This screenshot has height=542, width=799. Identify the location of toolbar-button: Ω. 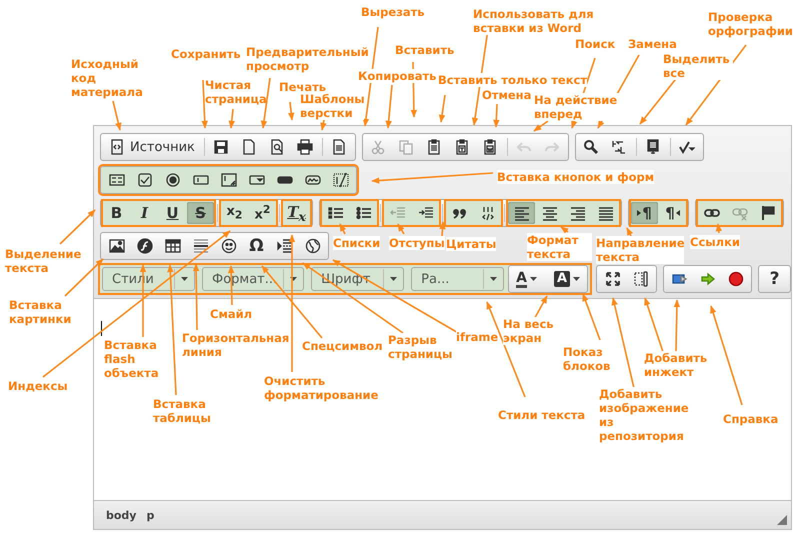
(256, 246).